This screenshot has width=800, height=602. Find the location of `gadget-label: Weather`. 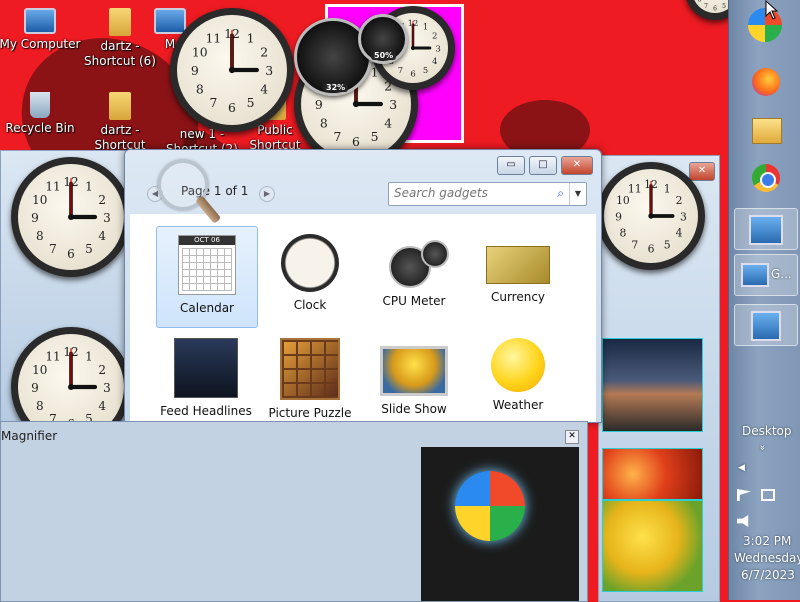

gadget-label: Weather is located at coordinates (518, 405).